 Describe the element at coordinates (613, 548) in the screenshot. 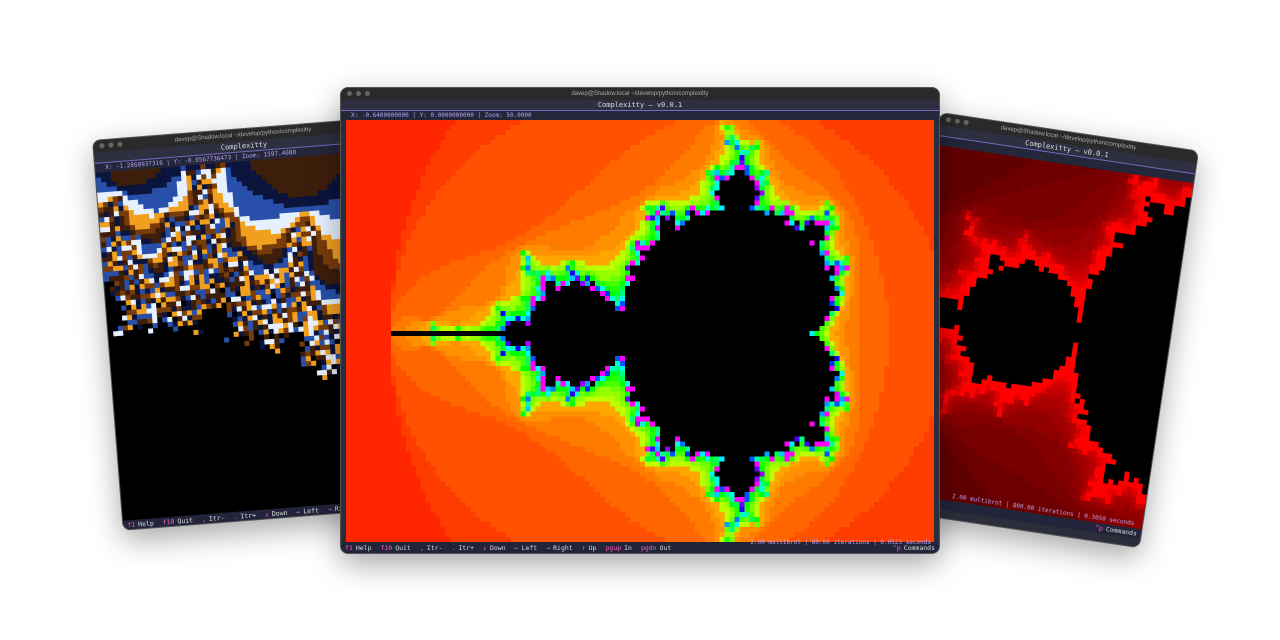

I see `key-label: pgup` at that location.